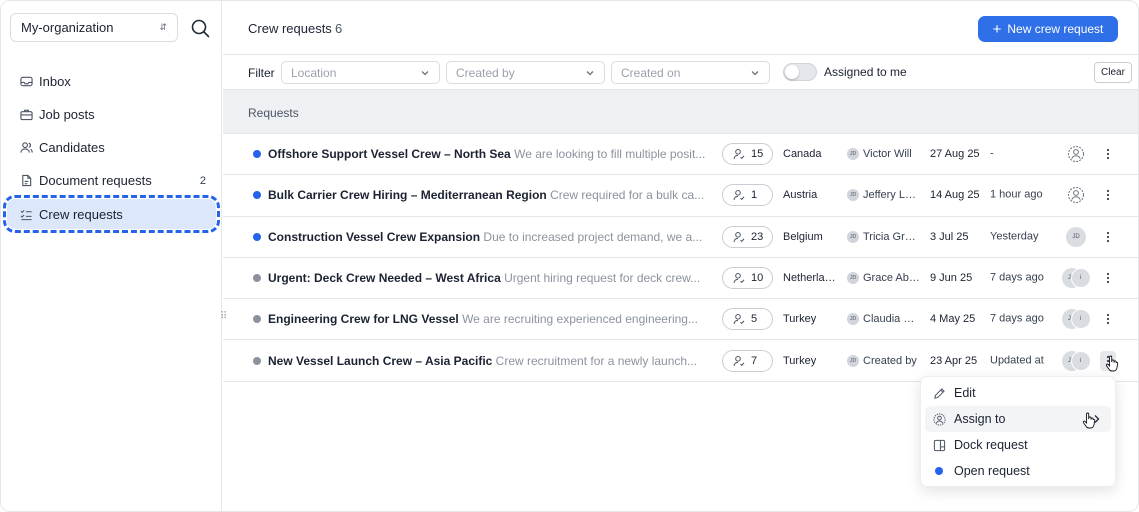 Image resolution: width=1139 pixels, height=512 pixels. What do you see at coordinates (290, 28) in the screenshot?
I see `page-title: Crew requests` at bounding box center [290, 28].